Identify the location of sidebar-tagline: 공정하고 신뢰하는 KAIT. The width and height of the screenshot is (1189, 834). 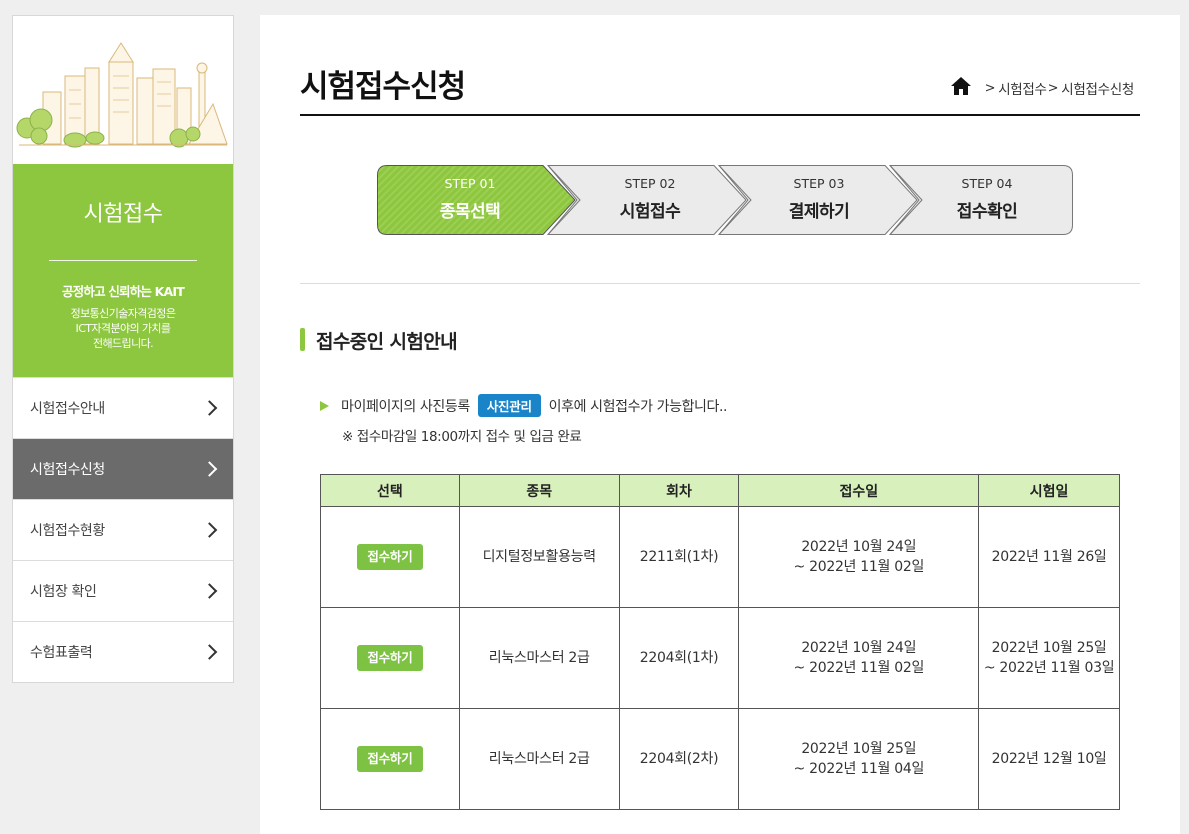
(123, 291).